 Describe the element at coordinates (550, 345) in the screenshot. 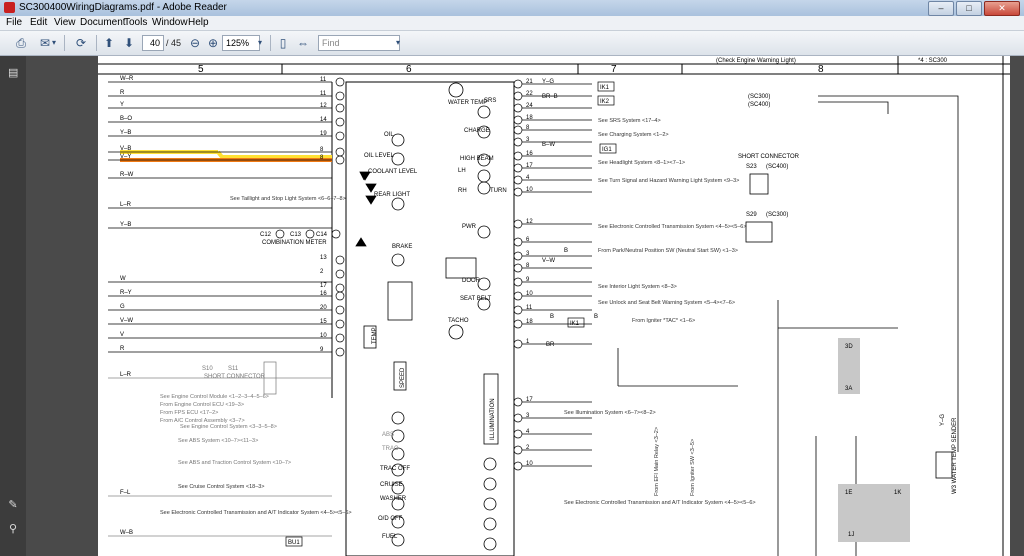

I see `wire-br: BR` at that location.